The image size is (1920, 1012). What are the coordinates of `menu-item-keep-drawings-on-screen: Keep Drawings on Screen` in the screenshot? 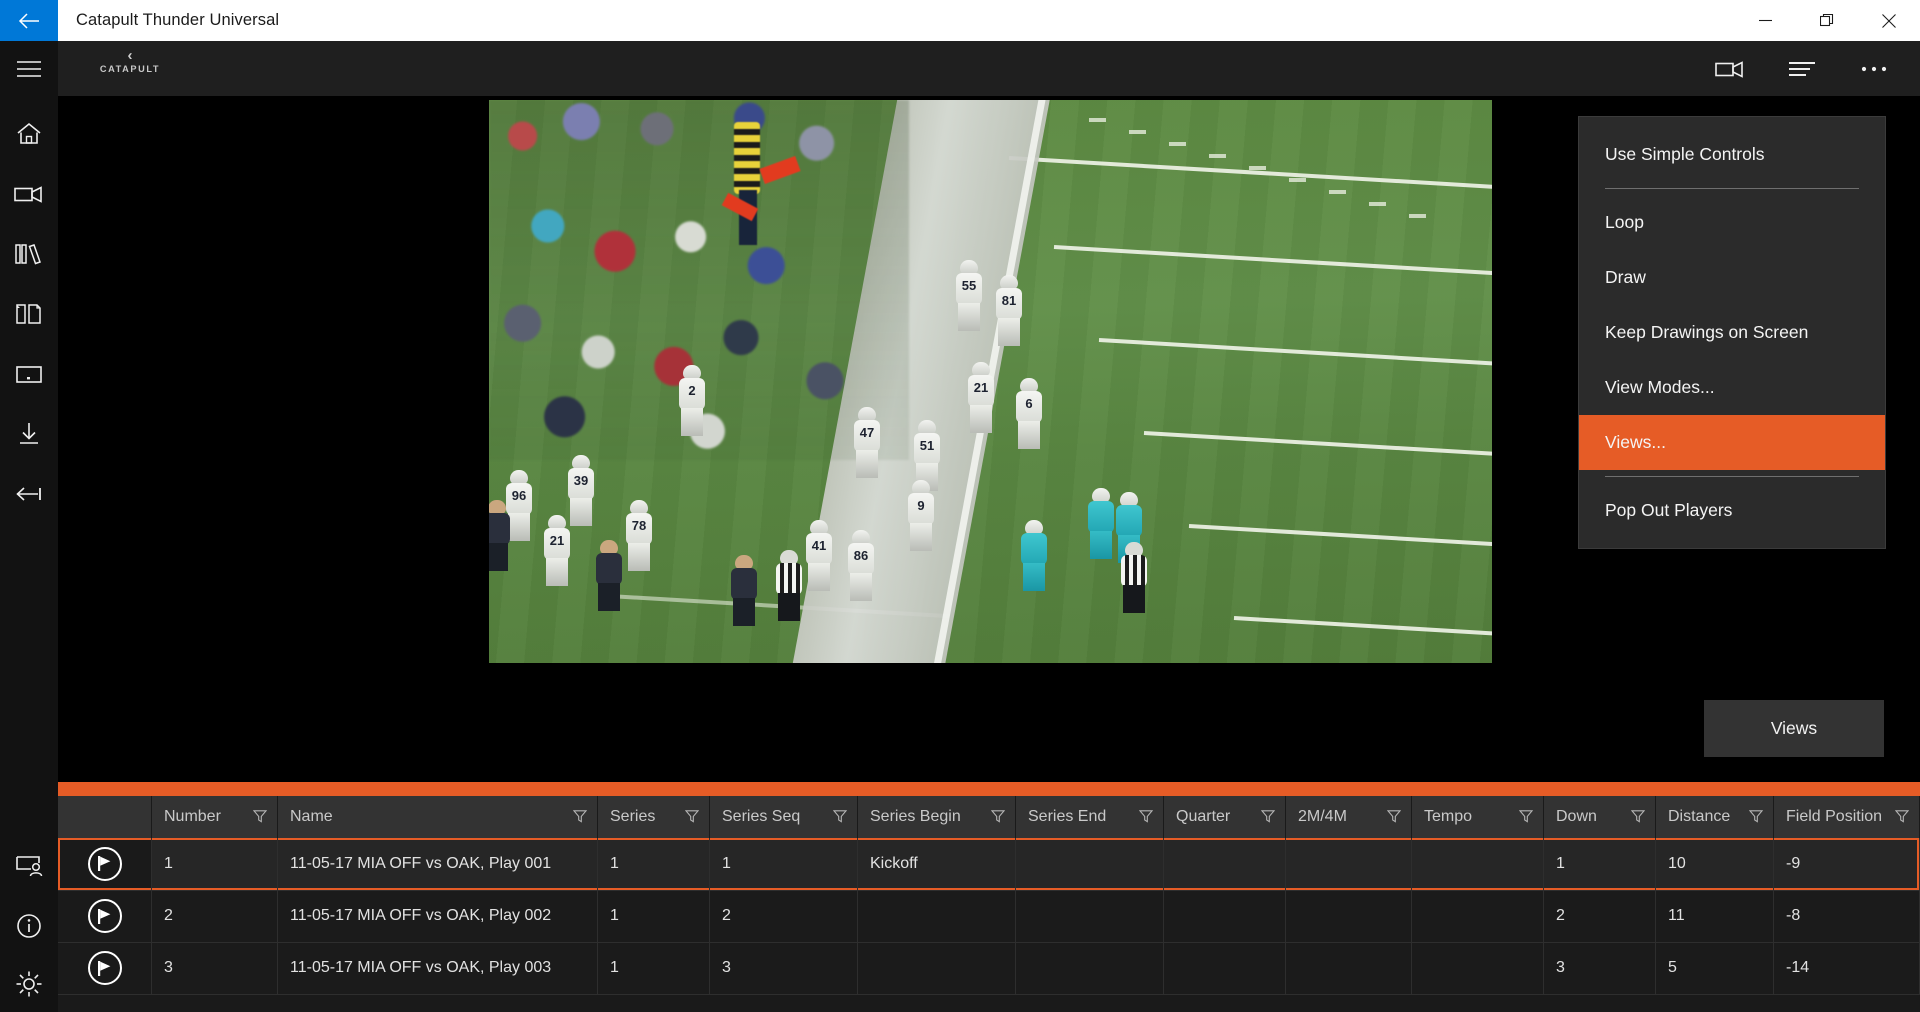 It's located at (1732, 332).